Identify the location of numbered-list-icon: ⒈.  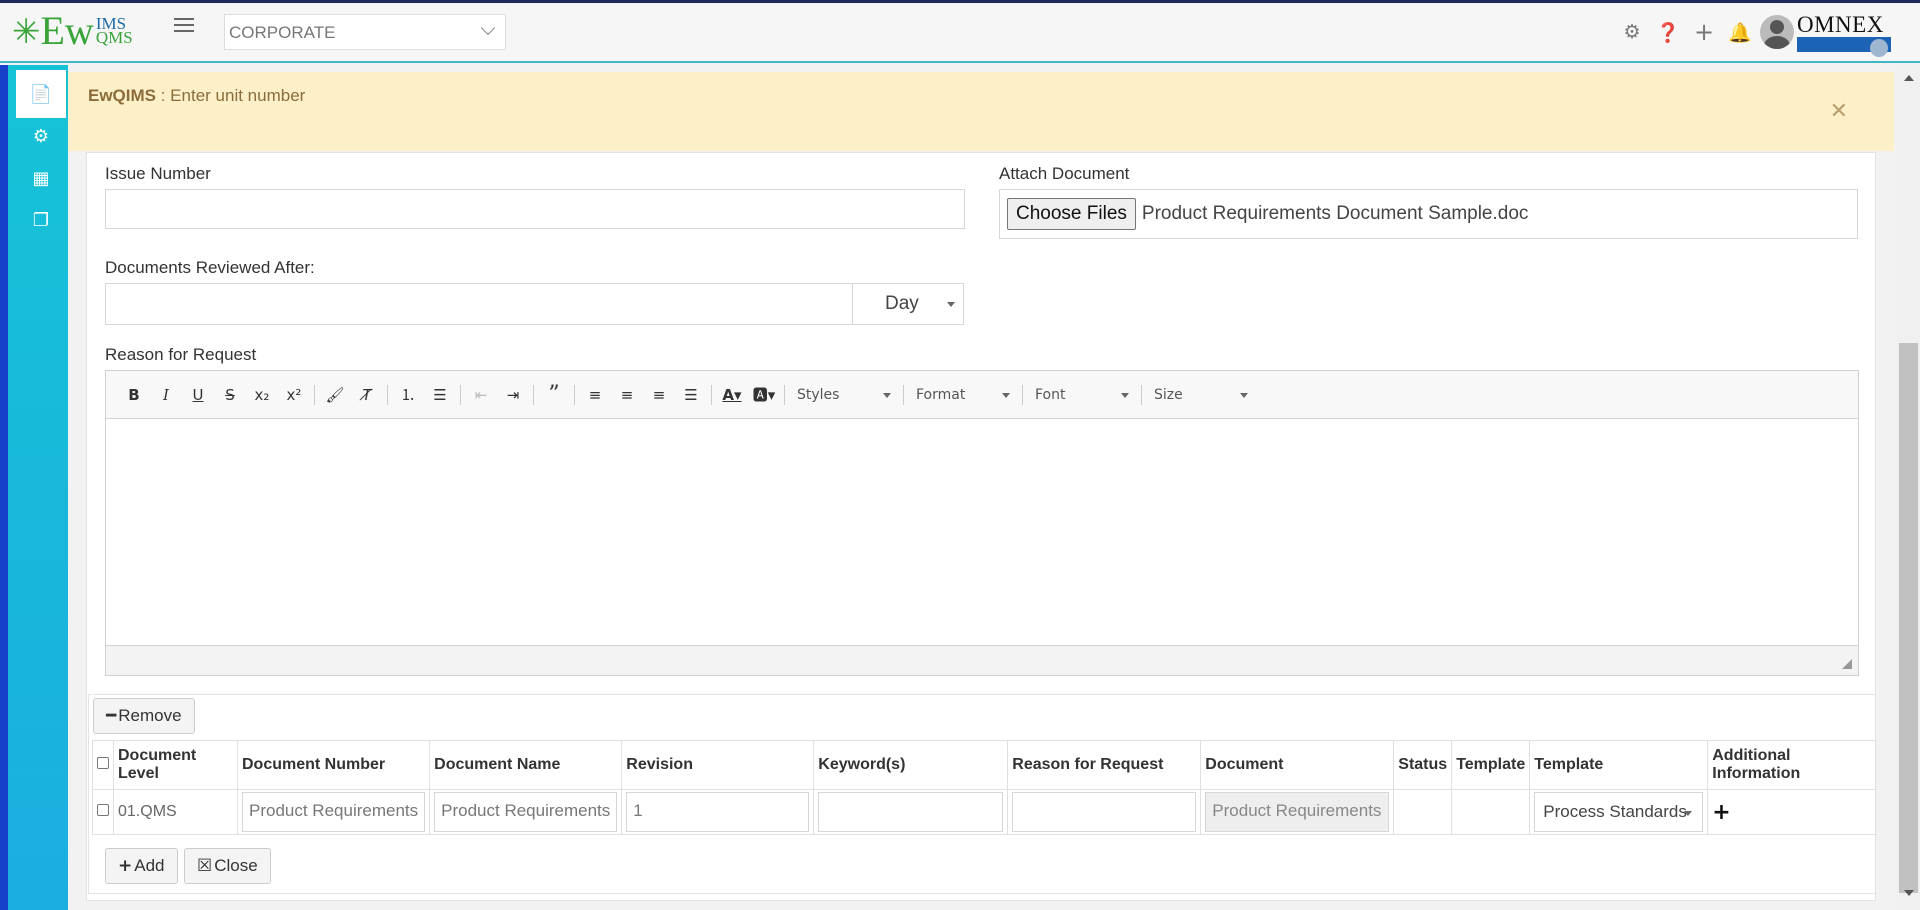
(408, 394).